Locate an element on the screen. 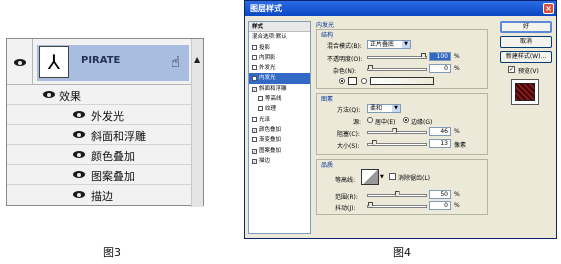  choke-input: 46 is located at coordinates (440, 131).